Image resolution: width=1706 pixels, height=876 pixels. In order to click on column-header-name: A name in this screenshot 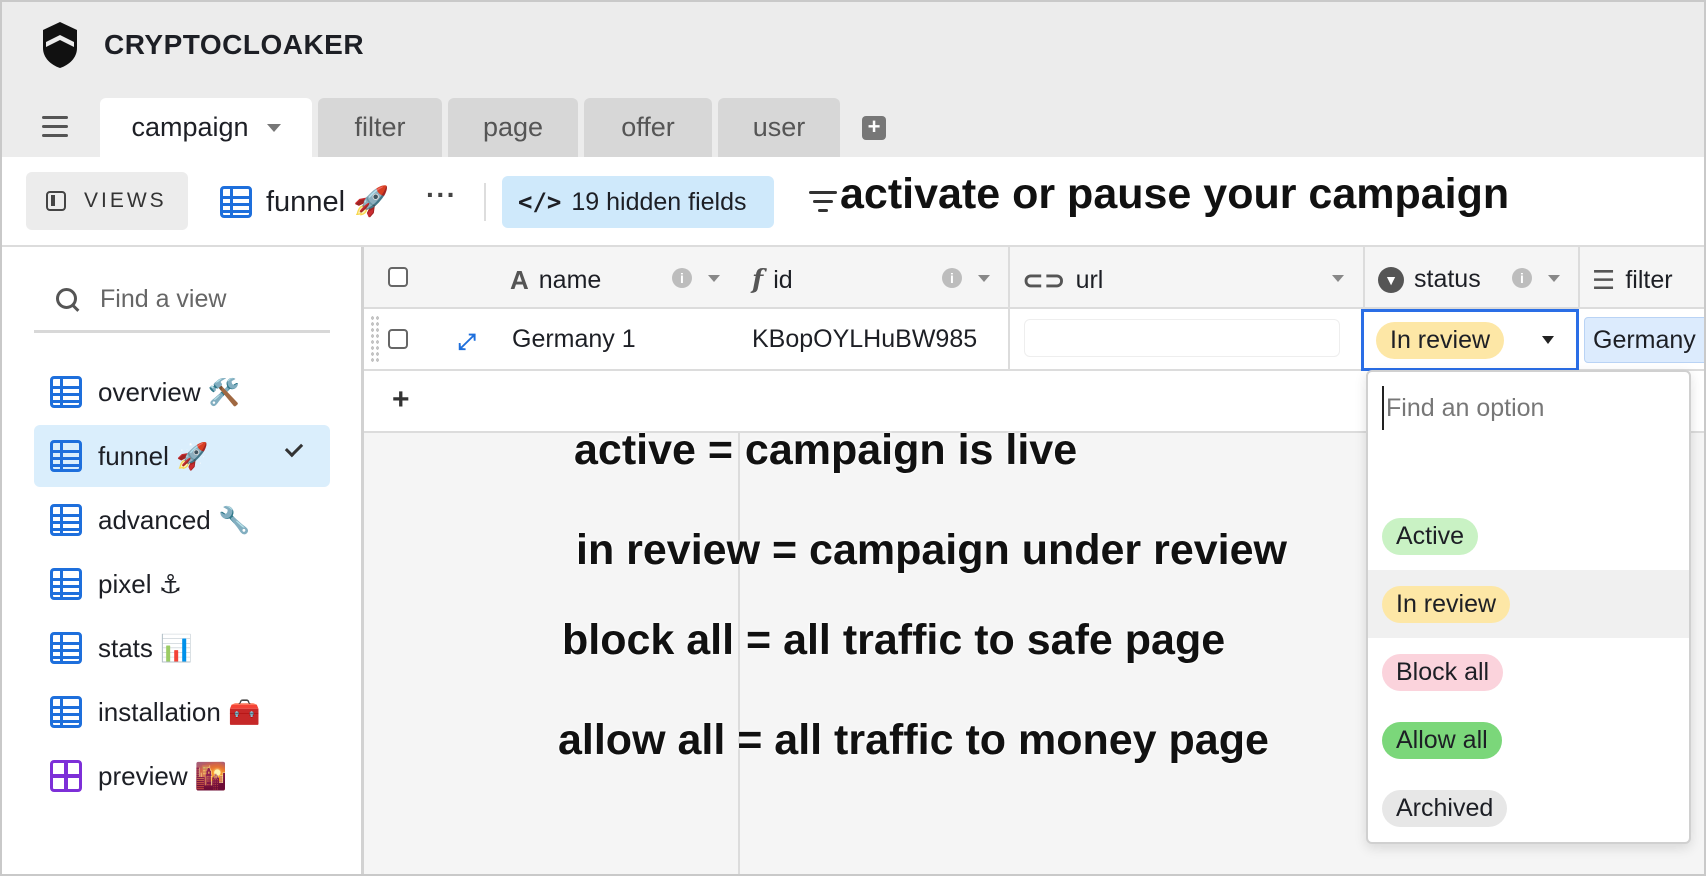, I will do `click(555, 280)`.